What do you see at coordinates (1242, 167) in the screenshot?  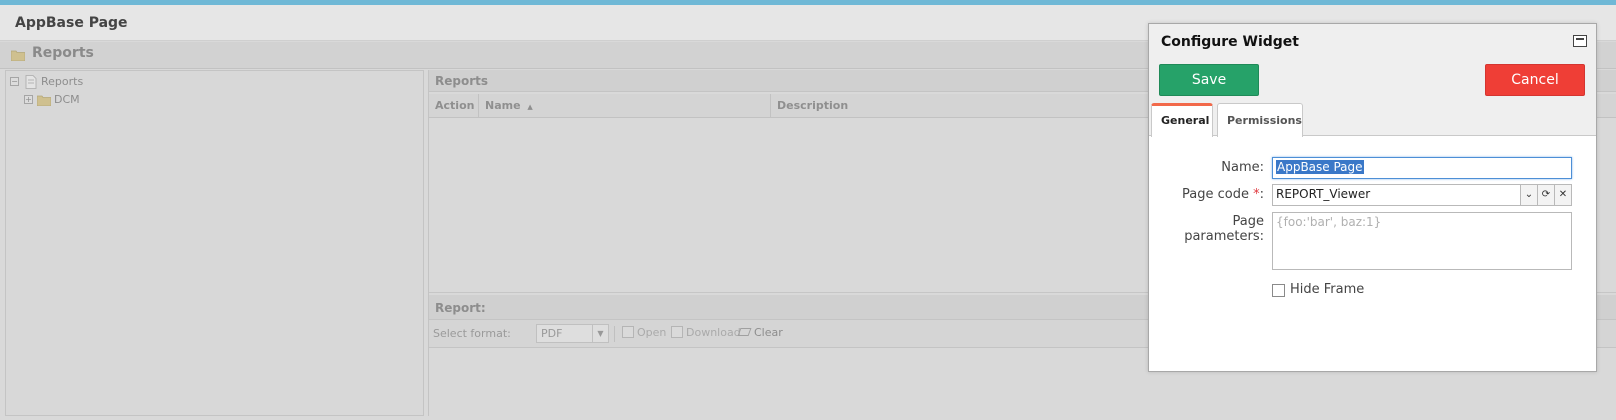 I see `name-label: Name:` at bounding box center [1242, 167].